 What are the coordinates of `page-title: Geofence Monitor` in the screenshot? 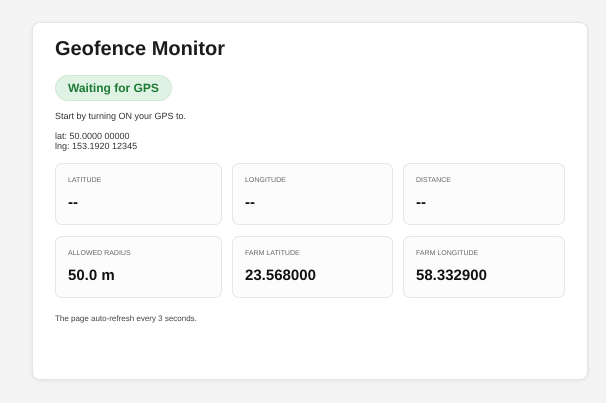 It's located at (140, 49).